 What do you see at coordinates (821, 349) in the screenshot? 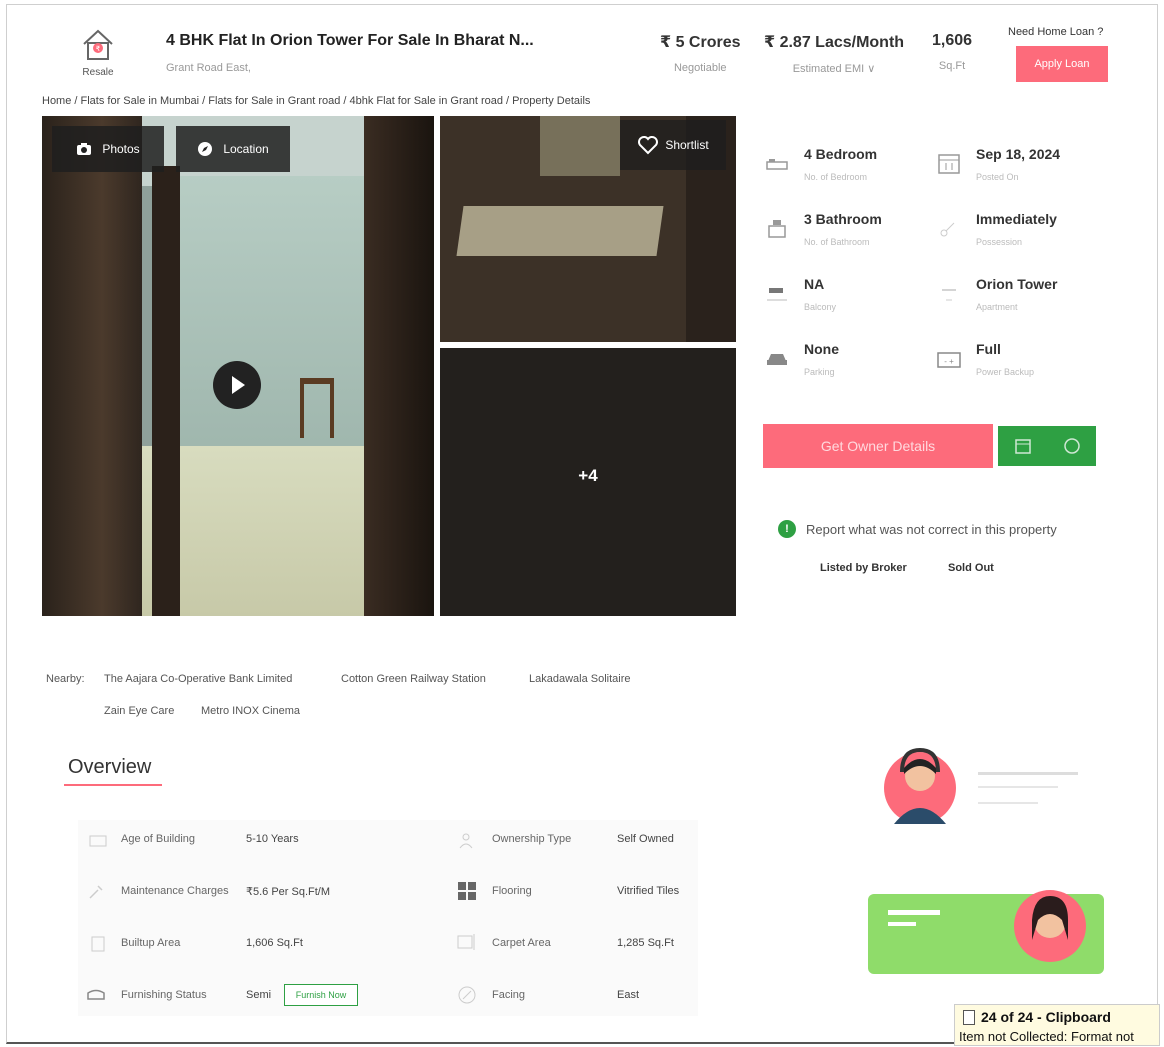
I see `spec-parking-value: None` at bounding box center [821, 349].